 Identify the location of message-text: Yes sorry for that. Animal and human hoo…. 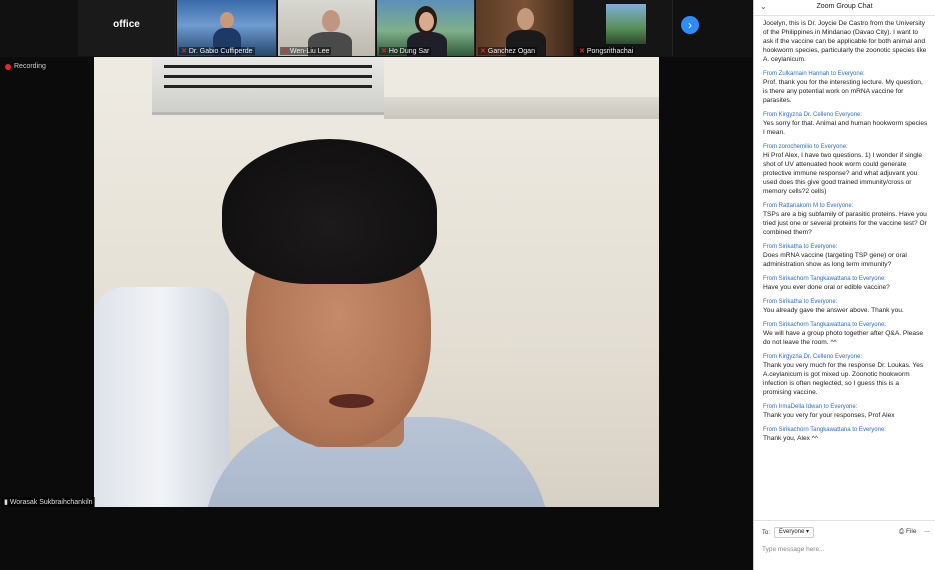
(845, 128).